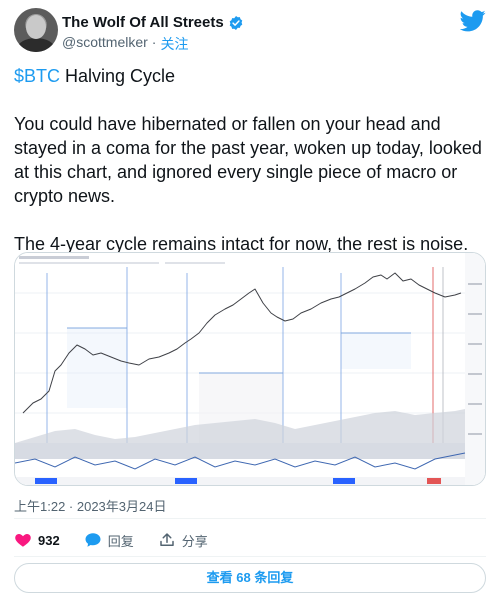  Describe the element at coordinates (250, 540) in the screenshot. I see `tweet-actions: 932 回复 分享` at that location.